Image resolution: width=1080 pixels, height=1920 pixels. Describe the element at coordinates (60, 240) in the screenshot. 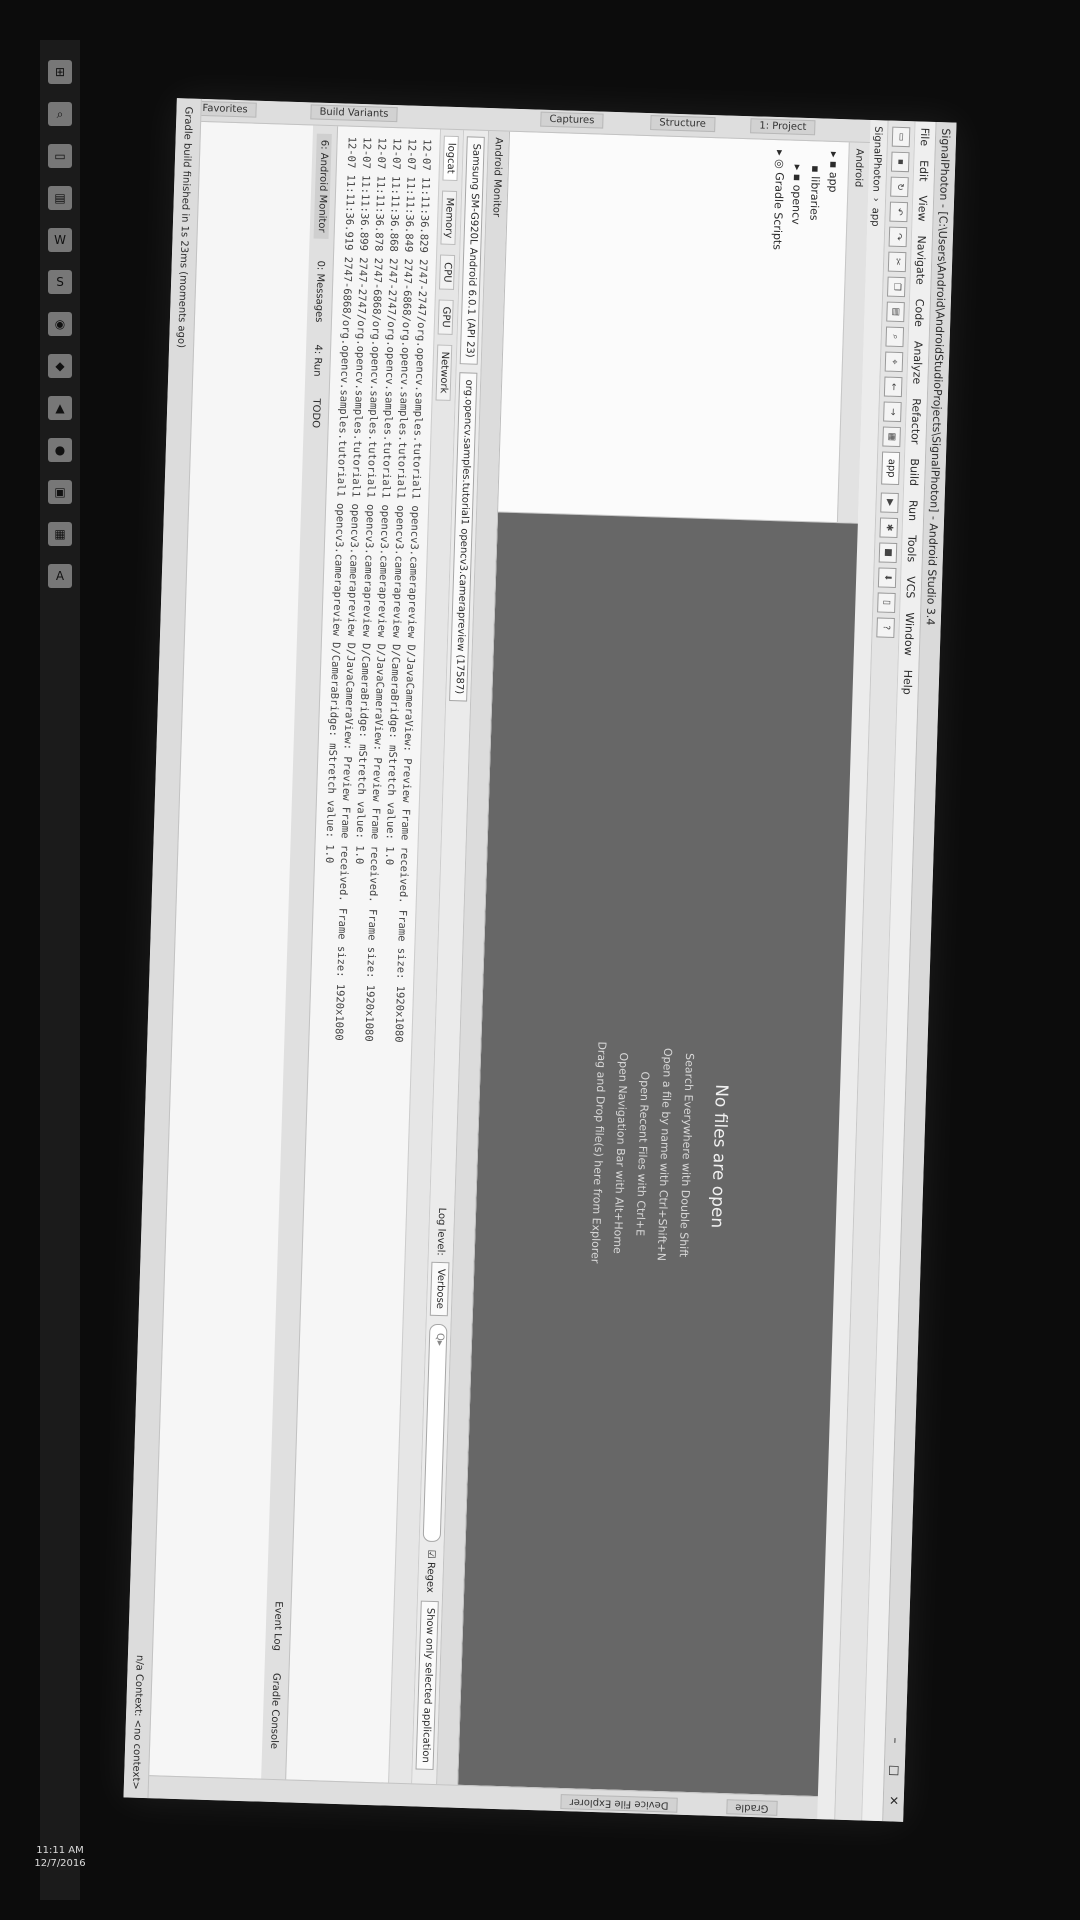

I see `word-icon: W` at that location.